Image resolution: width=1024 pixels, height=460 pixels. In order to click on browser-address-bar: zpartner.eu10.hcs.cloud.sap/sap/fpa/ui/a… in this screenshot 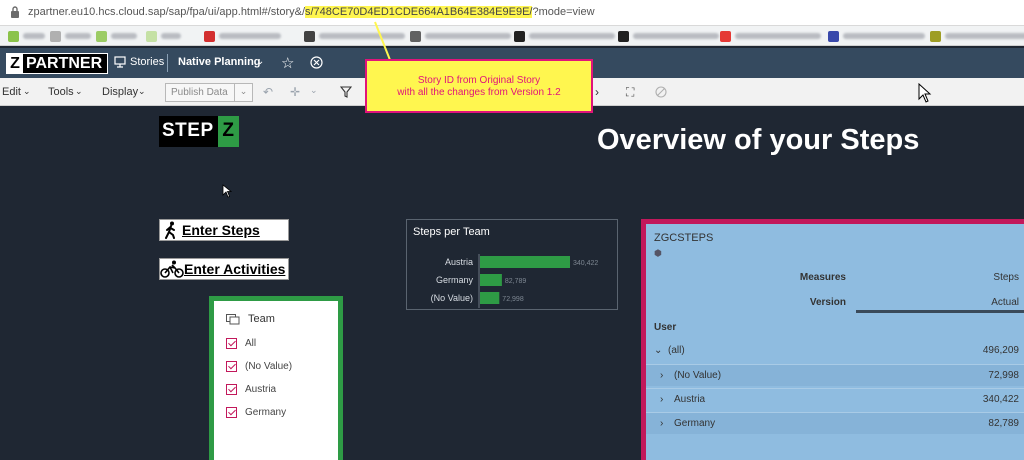, I will do `click(512, 13)`.